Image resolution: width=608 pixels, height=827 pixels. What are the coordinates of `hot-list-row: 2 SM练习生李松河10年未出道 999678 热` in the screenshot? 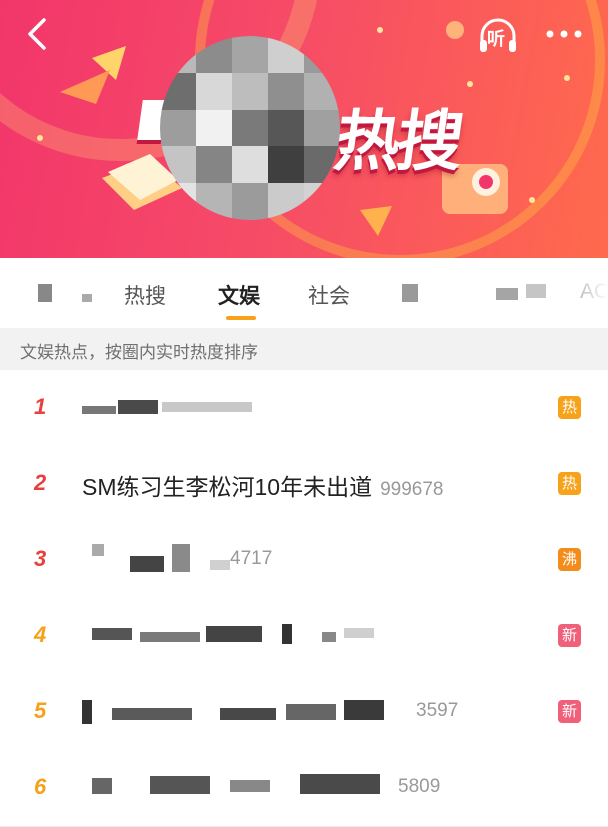 It's located at (304, 484).